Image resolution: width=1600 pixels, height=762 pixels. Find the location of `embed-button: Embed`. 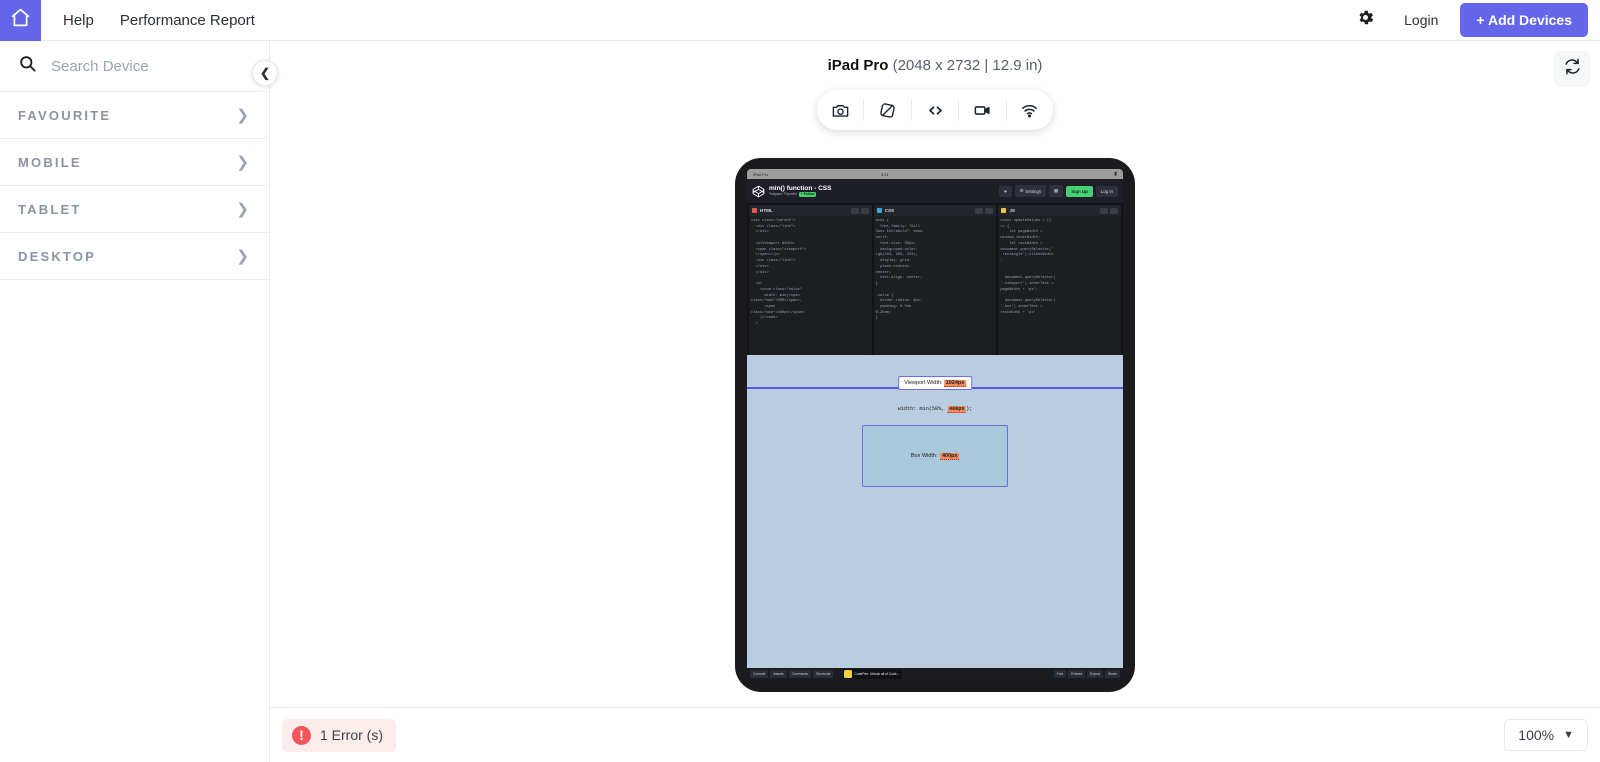

embed-button: Embed is located at coordinates (1077, 673).